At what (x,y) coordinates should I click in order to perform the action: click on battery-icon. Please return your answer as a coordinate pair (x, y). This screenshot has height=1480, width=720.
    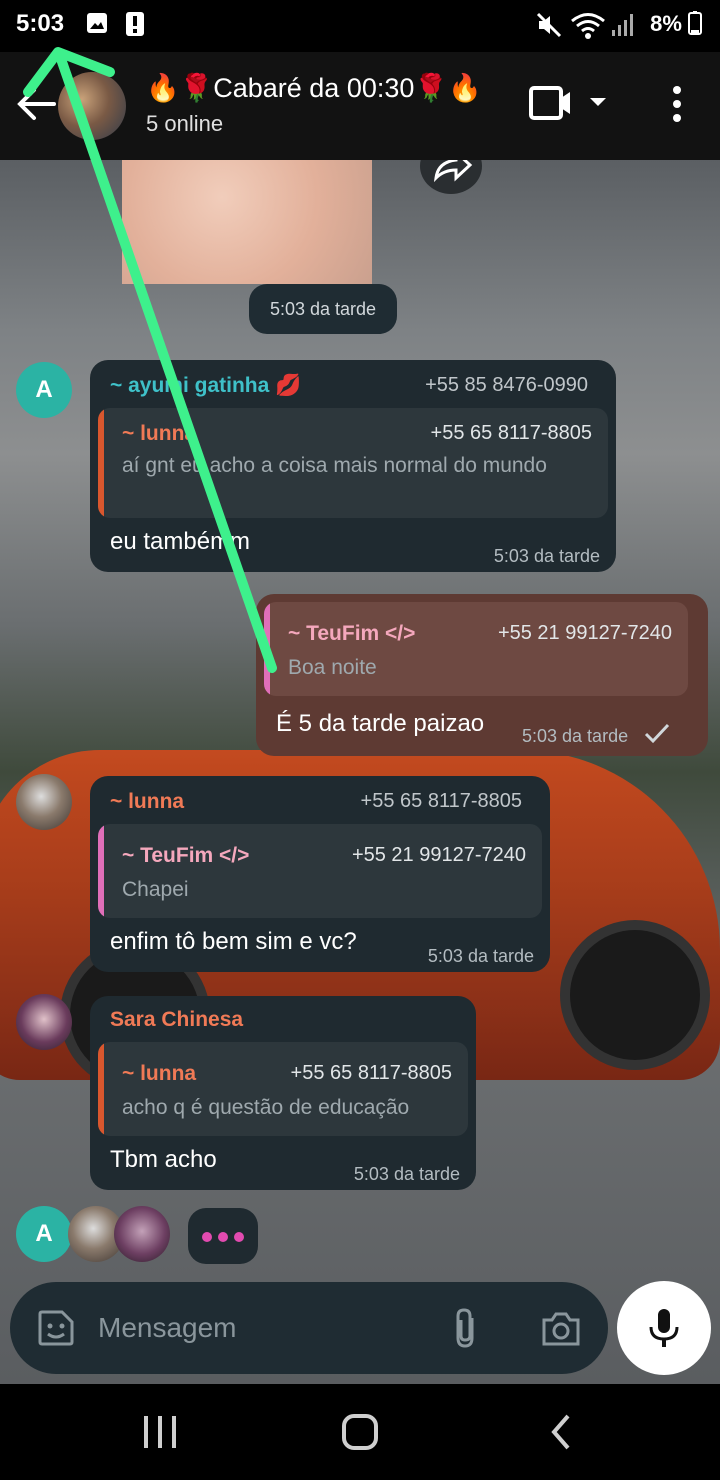
    Looking at the image, I should click on (695, 23).